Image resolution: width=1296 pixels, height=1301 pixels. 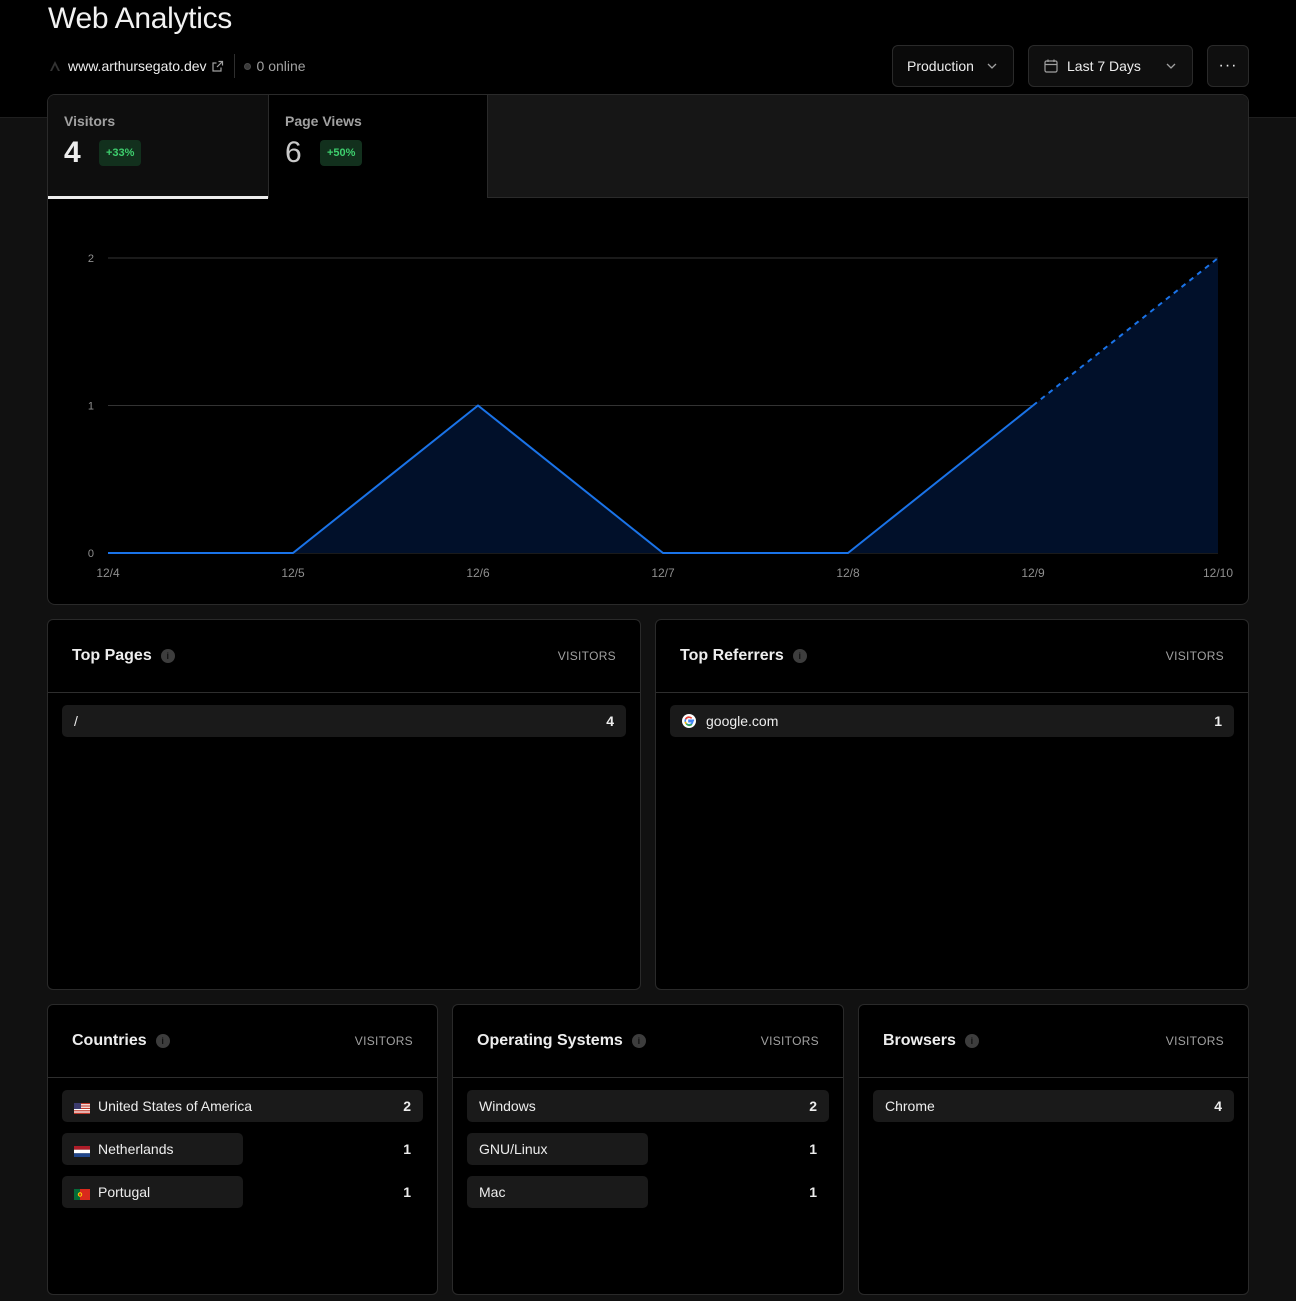 What do you see at coordinates (492, 1192) in the screenshot?
I see `row-label-text: Mac` at bounding box center [492, 1192].